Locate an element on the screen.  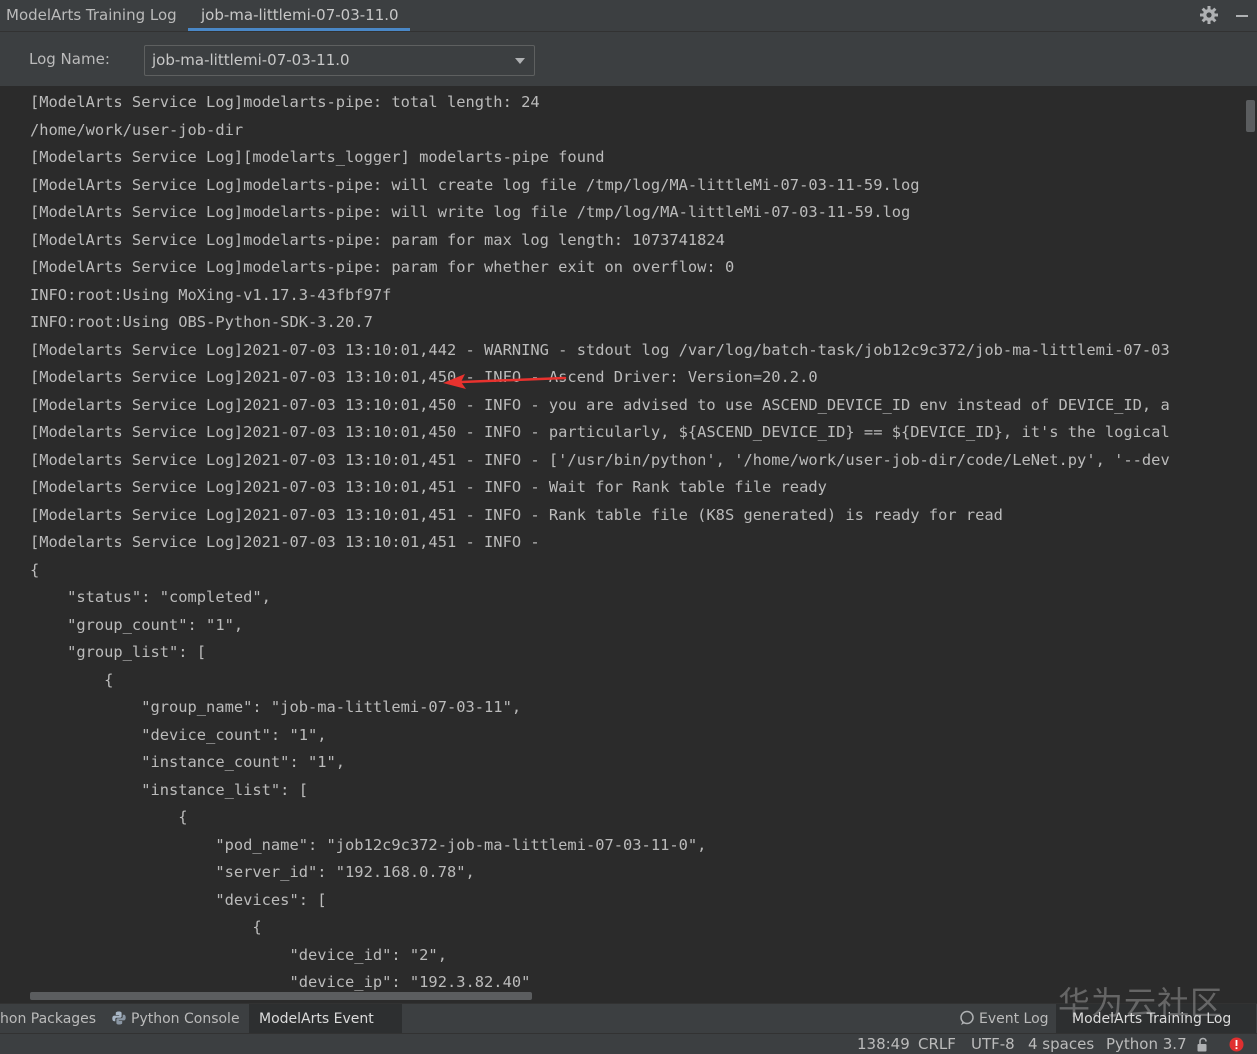
tool-python-packages: hon Packages is located at coordinates (48, 1019).